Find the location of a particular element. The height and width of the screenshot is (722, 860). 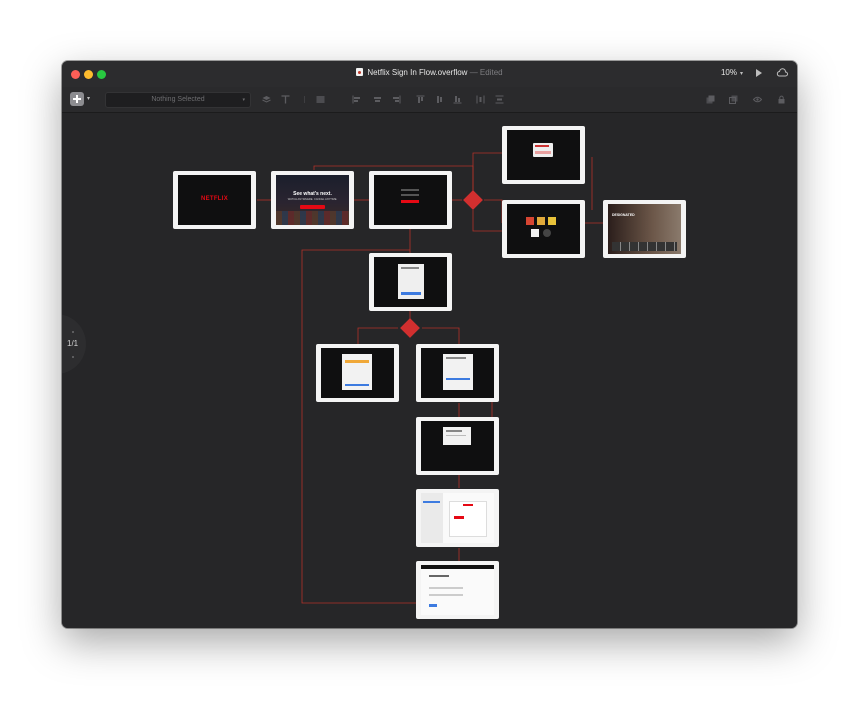

add-profile-icon is located at coordinates (547, 233).